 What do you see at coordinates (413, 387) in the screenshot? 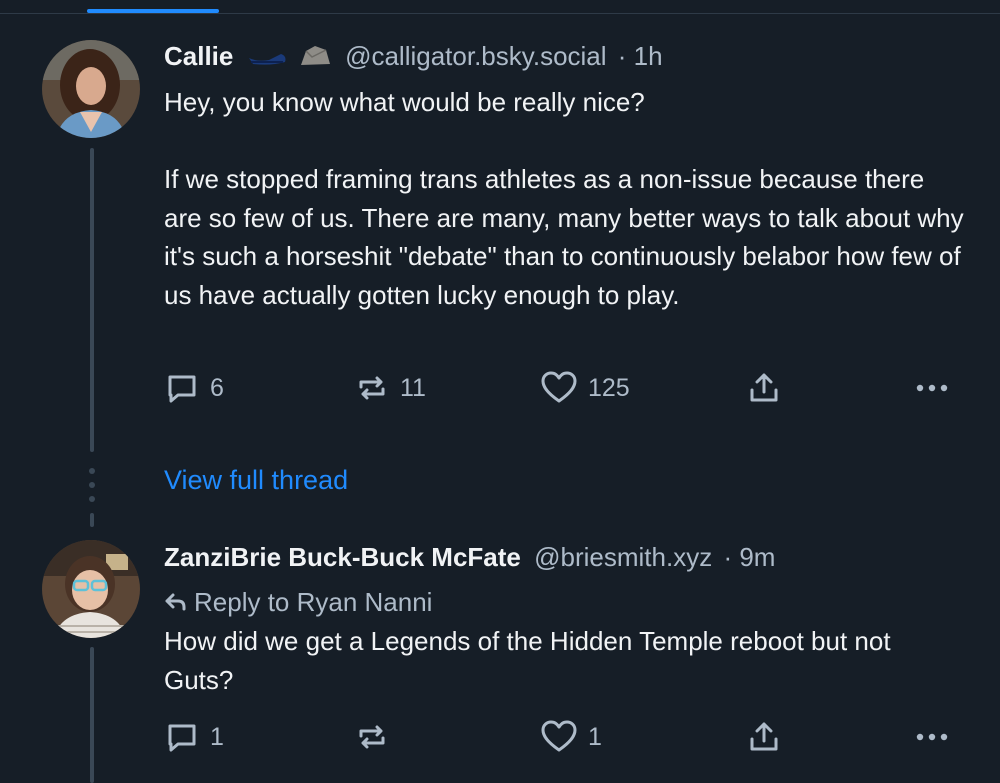
I see `repost-count: 11` at bounding box center [413, 387].